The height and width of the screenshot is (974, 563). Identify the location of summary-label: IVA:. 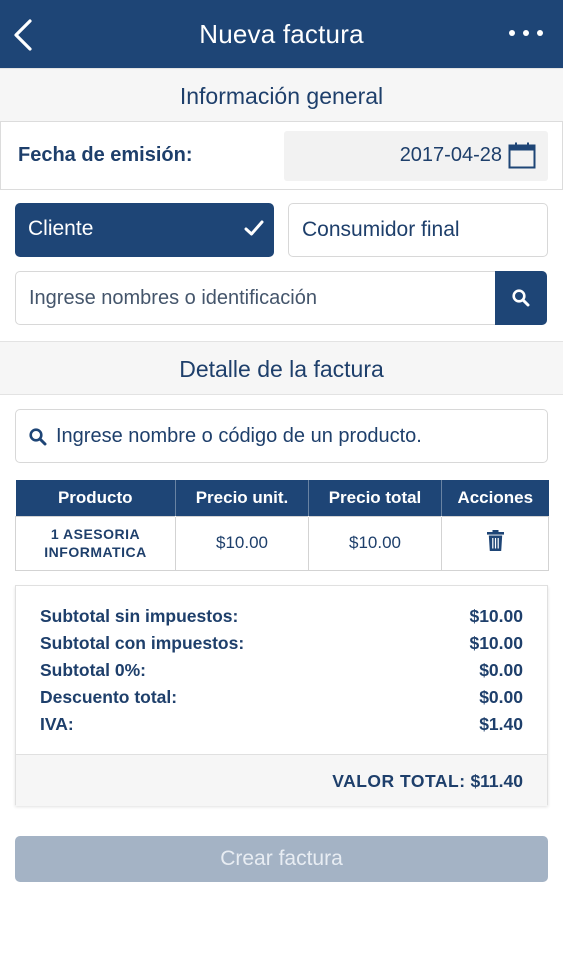
(57, 724).